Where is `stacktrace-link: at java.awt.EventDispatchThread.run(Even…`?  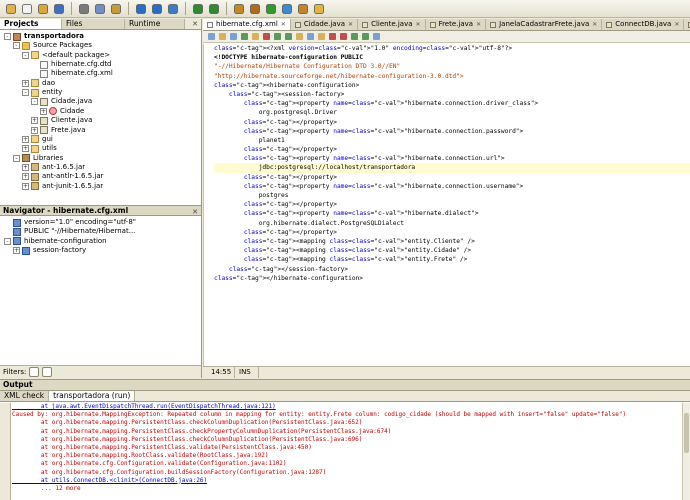
stacktrace-link: at java.awt.EventDispatchThread.run(Even… is located at coordinates (346, 407).